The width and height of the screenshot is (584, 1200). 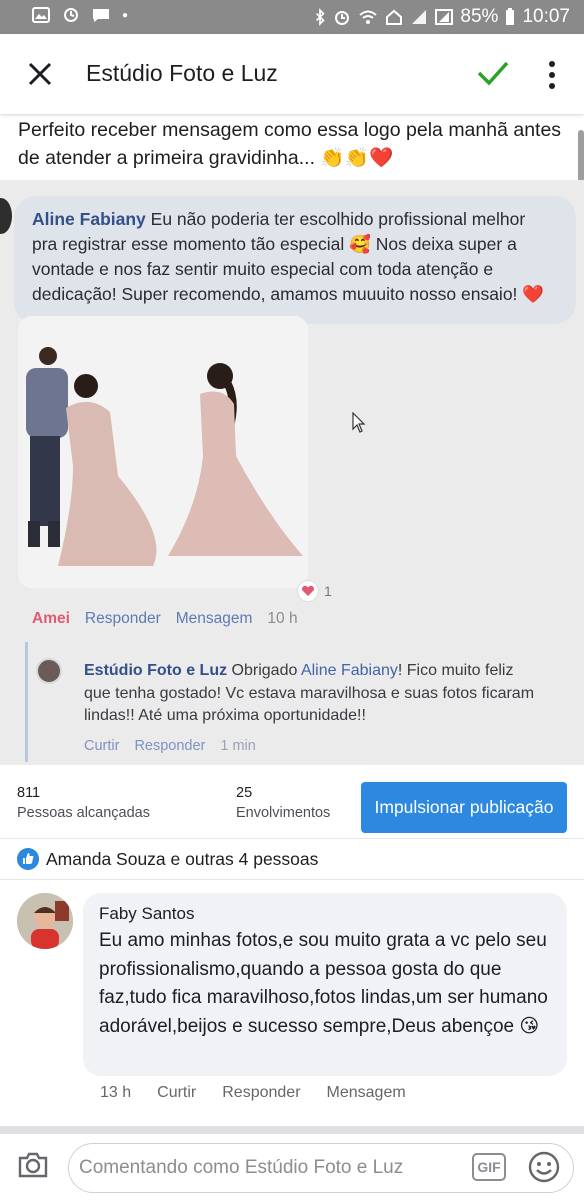 What do you see at coordinates (510, 16) in the screenshot?
I see `battery-icon` at bounding box center [510, 16].